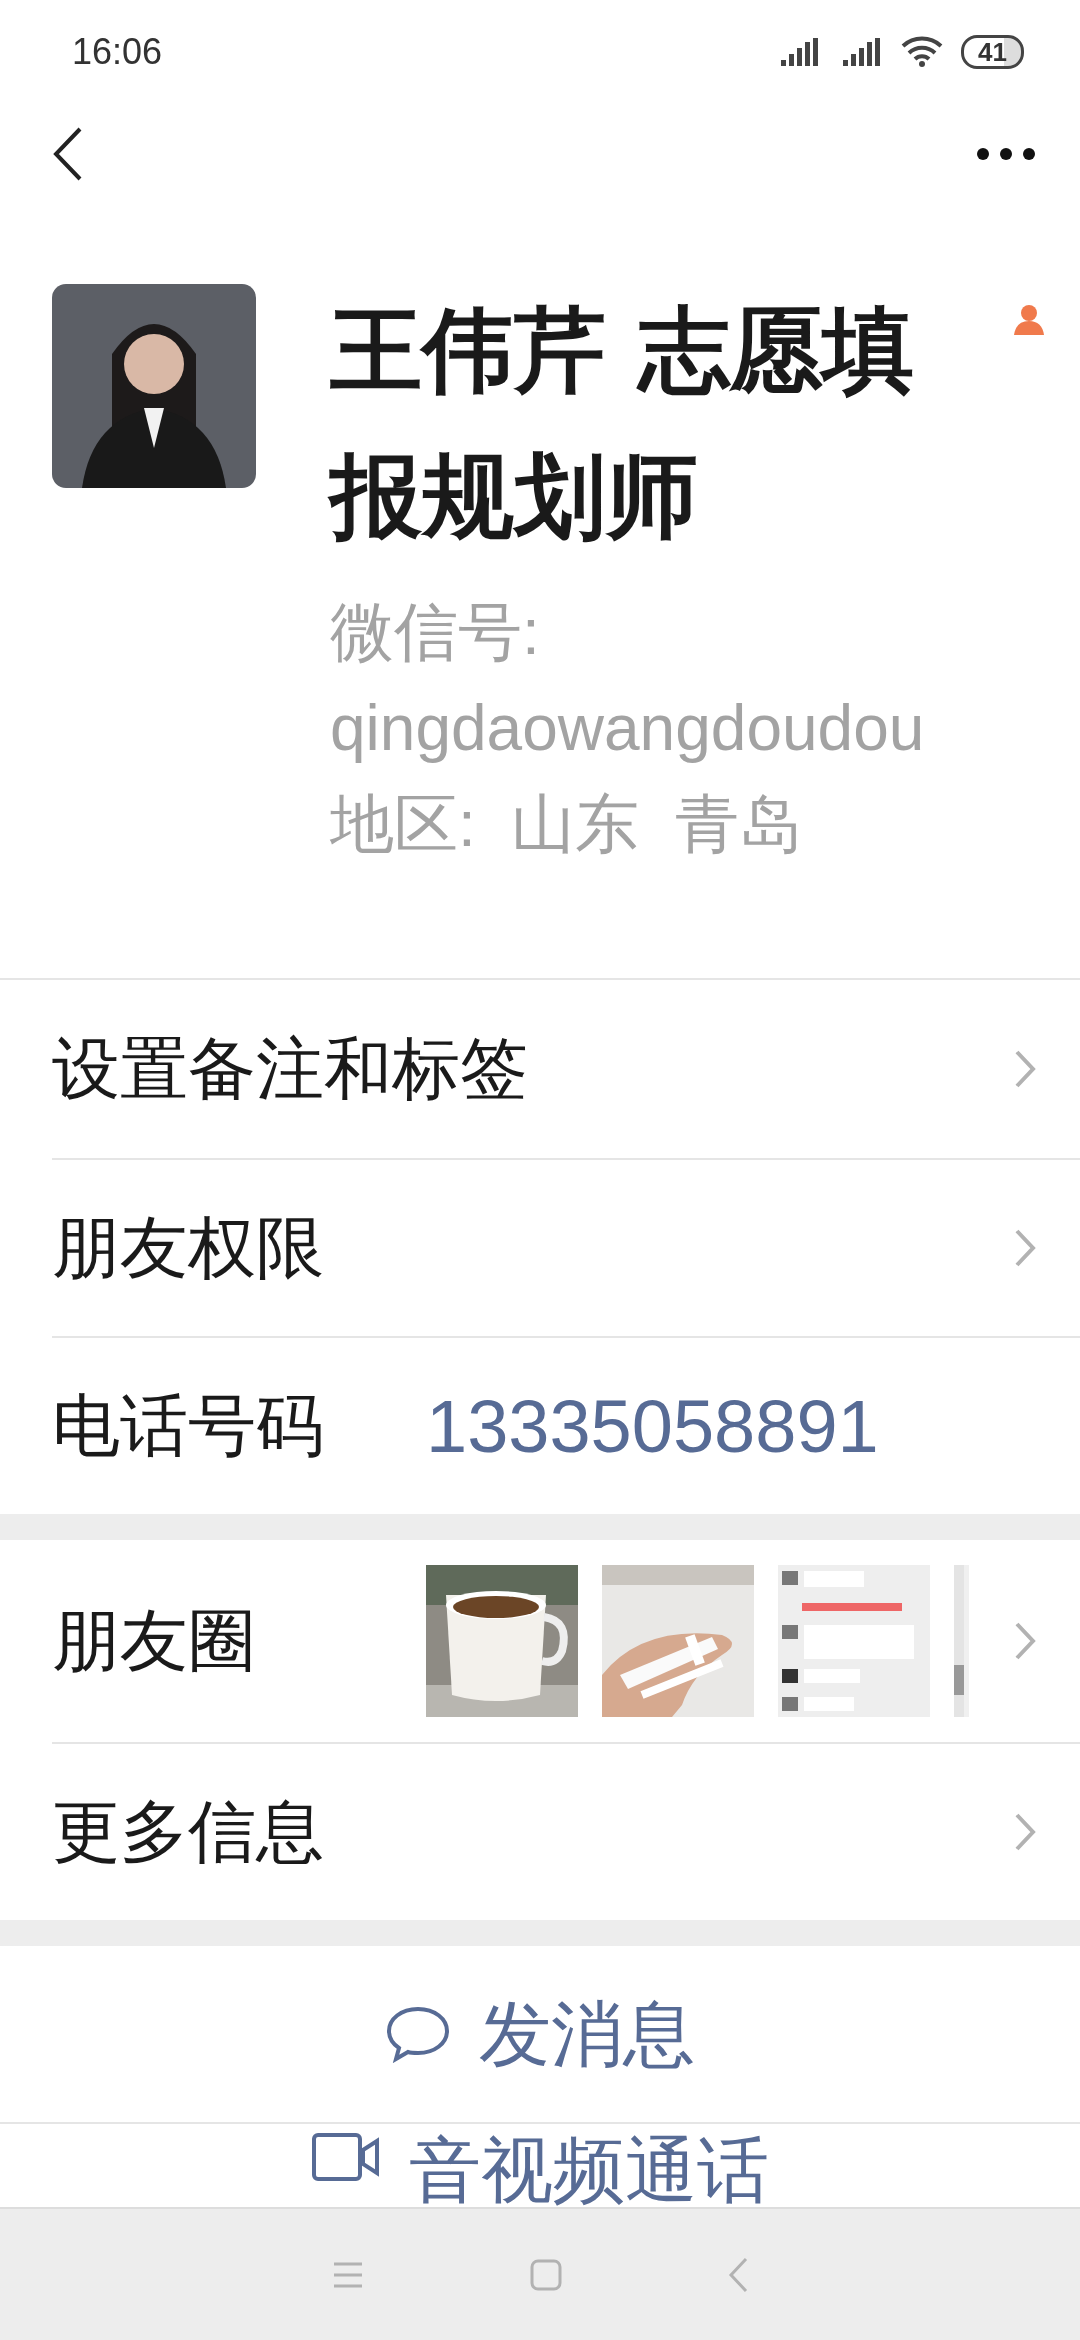 The width and height of the screenshot is (1080, 2340). What do you see at coordinates (154, 386) in the screenshot?
I see `avatar` at bounding box center [154, 386].